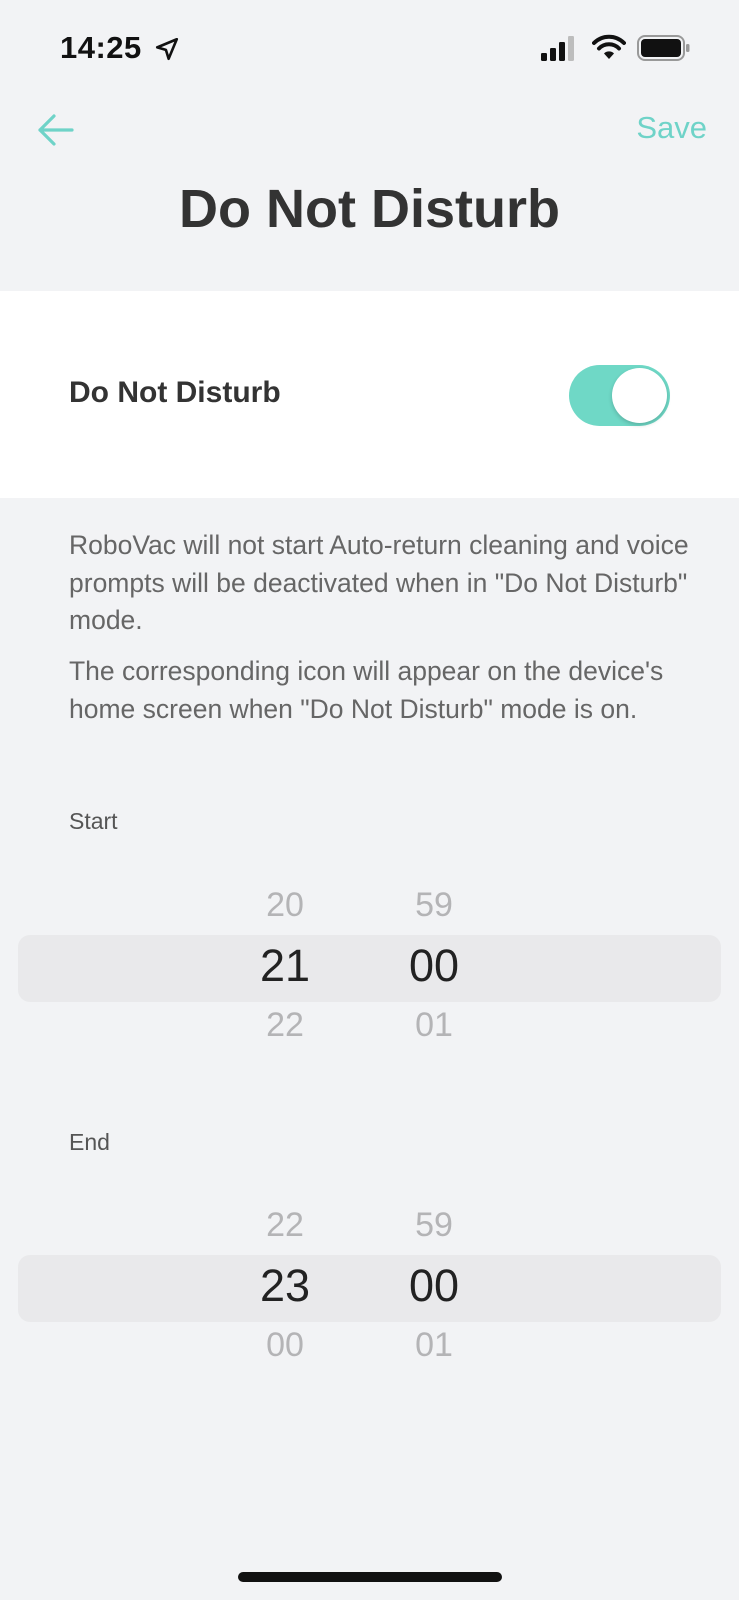 This screenshot has width=739, height=1600. What do you see at coordinates (89, 1142) in the screenshot?
I see `end-label: End` at bounding box center [89, 1142].